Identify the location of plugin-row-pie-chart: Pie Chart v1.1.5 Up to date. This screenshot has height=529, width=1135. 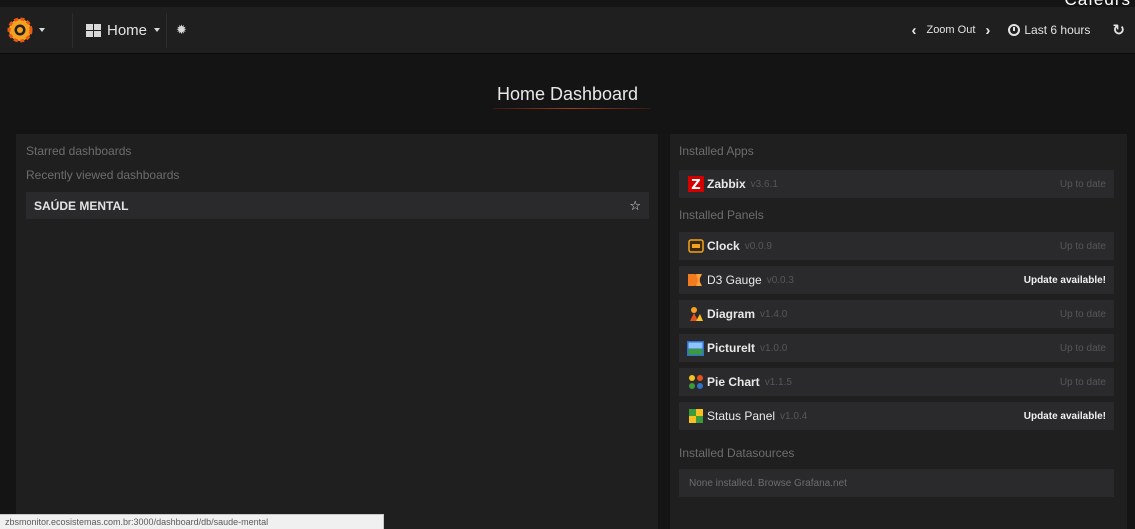
(896, 382).